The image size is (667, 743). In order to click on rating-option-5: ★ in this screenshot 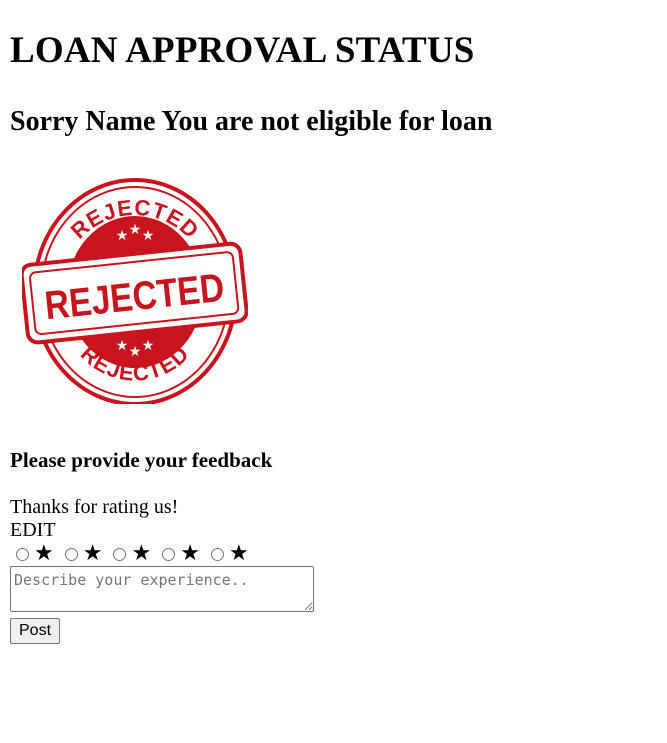, I will do `click(227, 554)`.